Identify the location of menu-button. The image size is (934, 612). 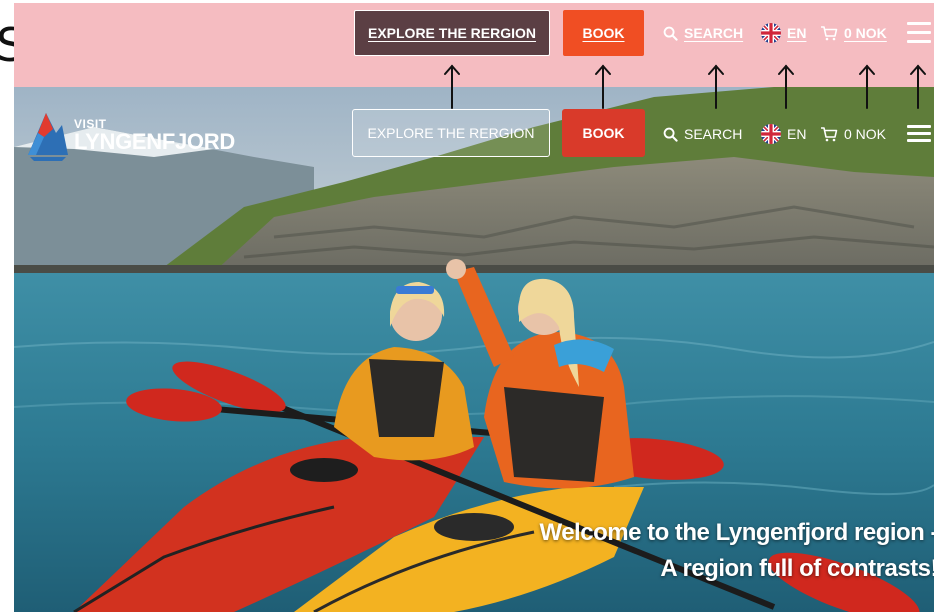
(919, 134).